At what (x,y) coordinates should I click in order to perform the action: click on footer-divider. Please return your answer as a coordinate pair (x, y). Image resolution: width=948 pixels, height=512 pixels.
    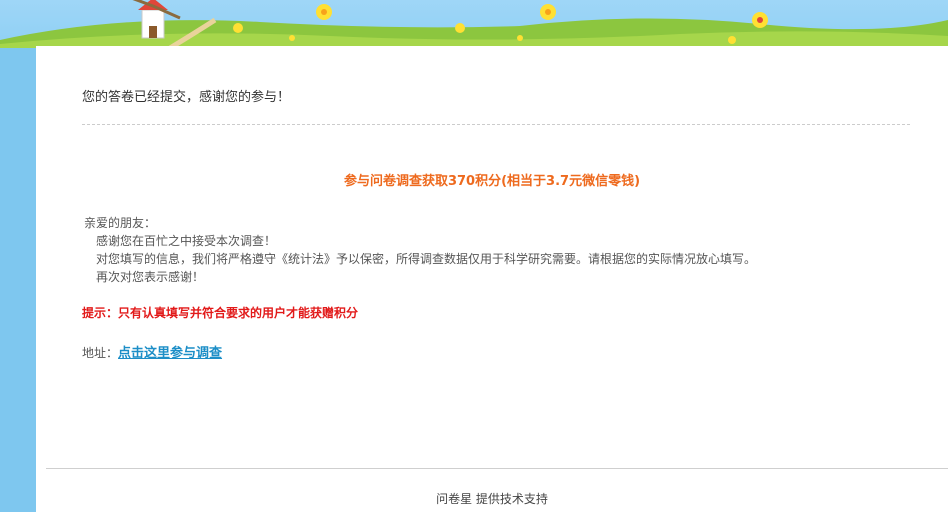
    Looking at the image, I should click on (497, 468).